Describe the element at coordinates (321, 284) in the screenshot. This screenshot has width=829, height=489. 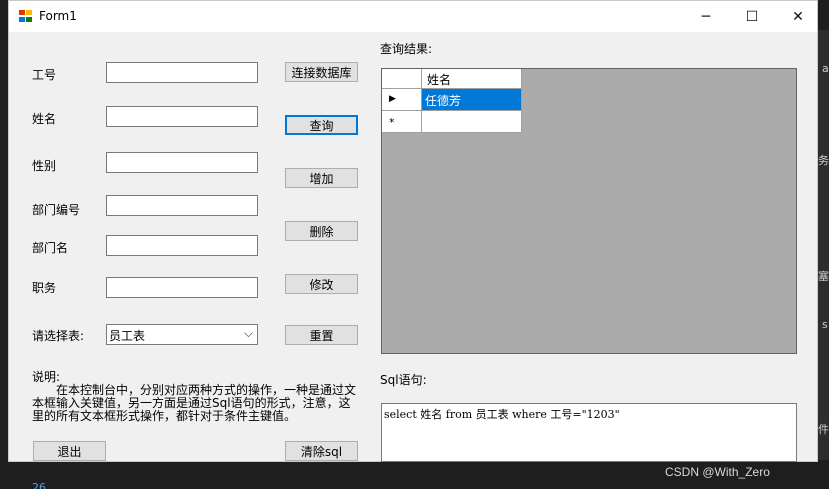
I see `modify-button: 修改` at that location.